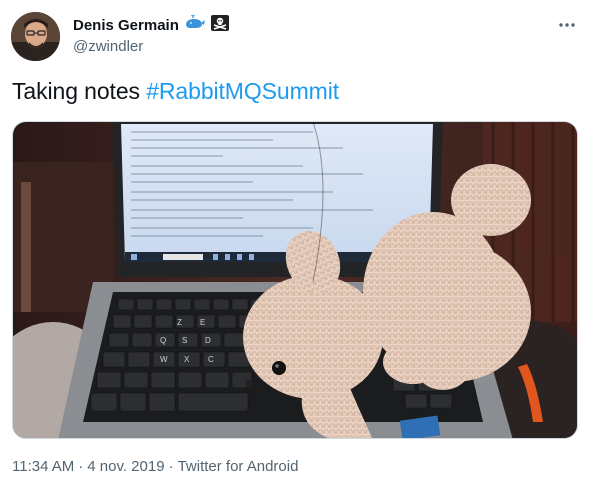  I want to click on avatar, so click(35, 36).